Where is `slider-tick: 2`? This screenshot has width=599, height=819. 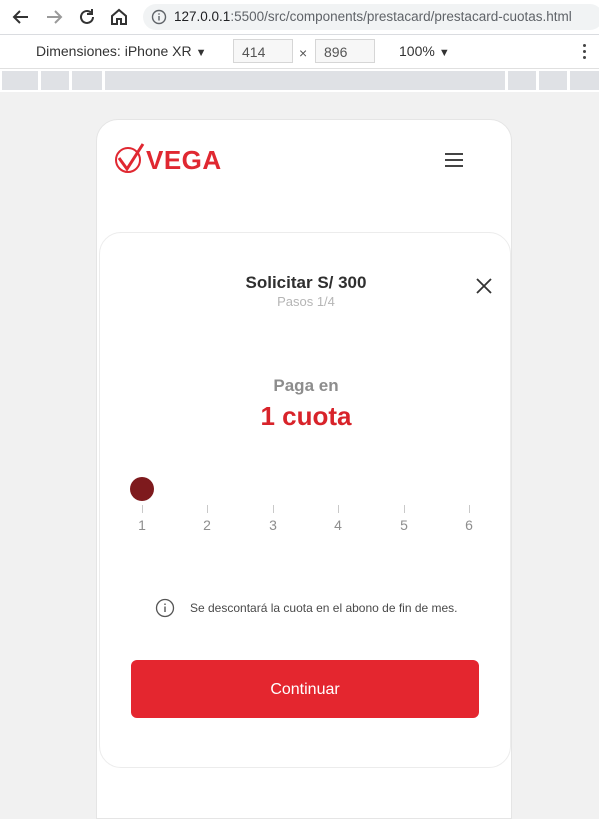 slider-tick: 2 is located at coordinates (207, 519).